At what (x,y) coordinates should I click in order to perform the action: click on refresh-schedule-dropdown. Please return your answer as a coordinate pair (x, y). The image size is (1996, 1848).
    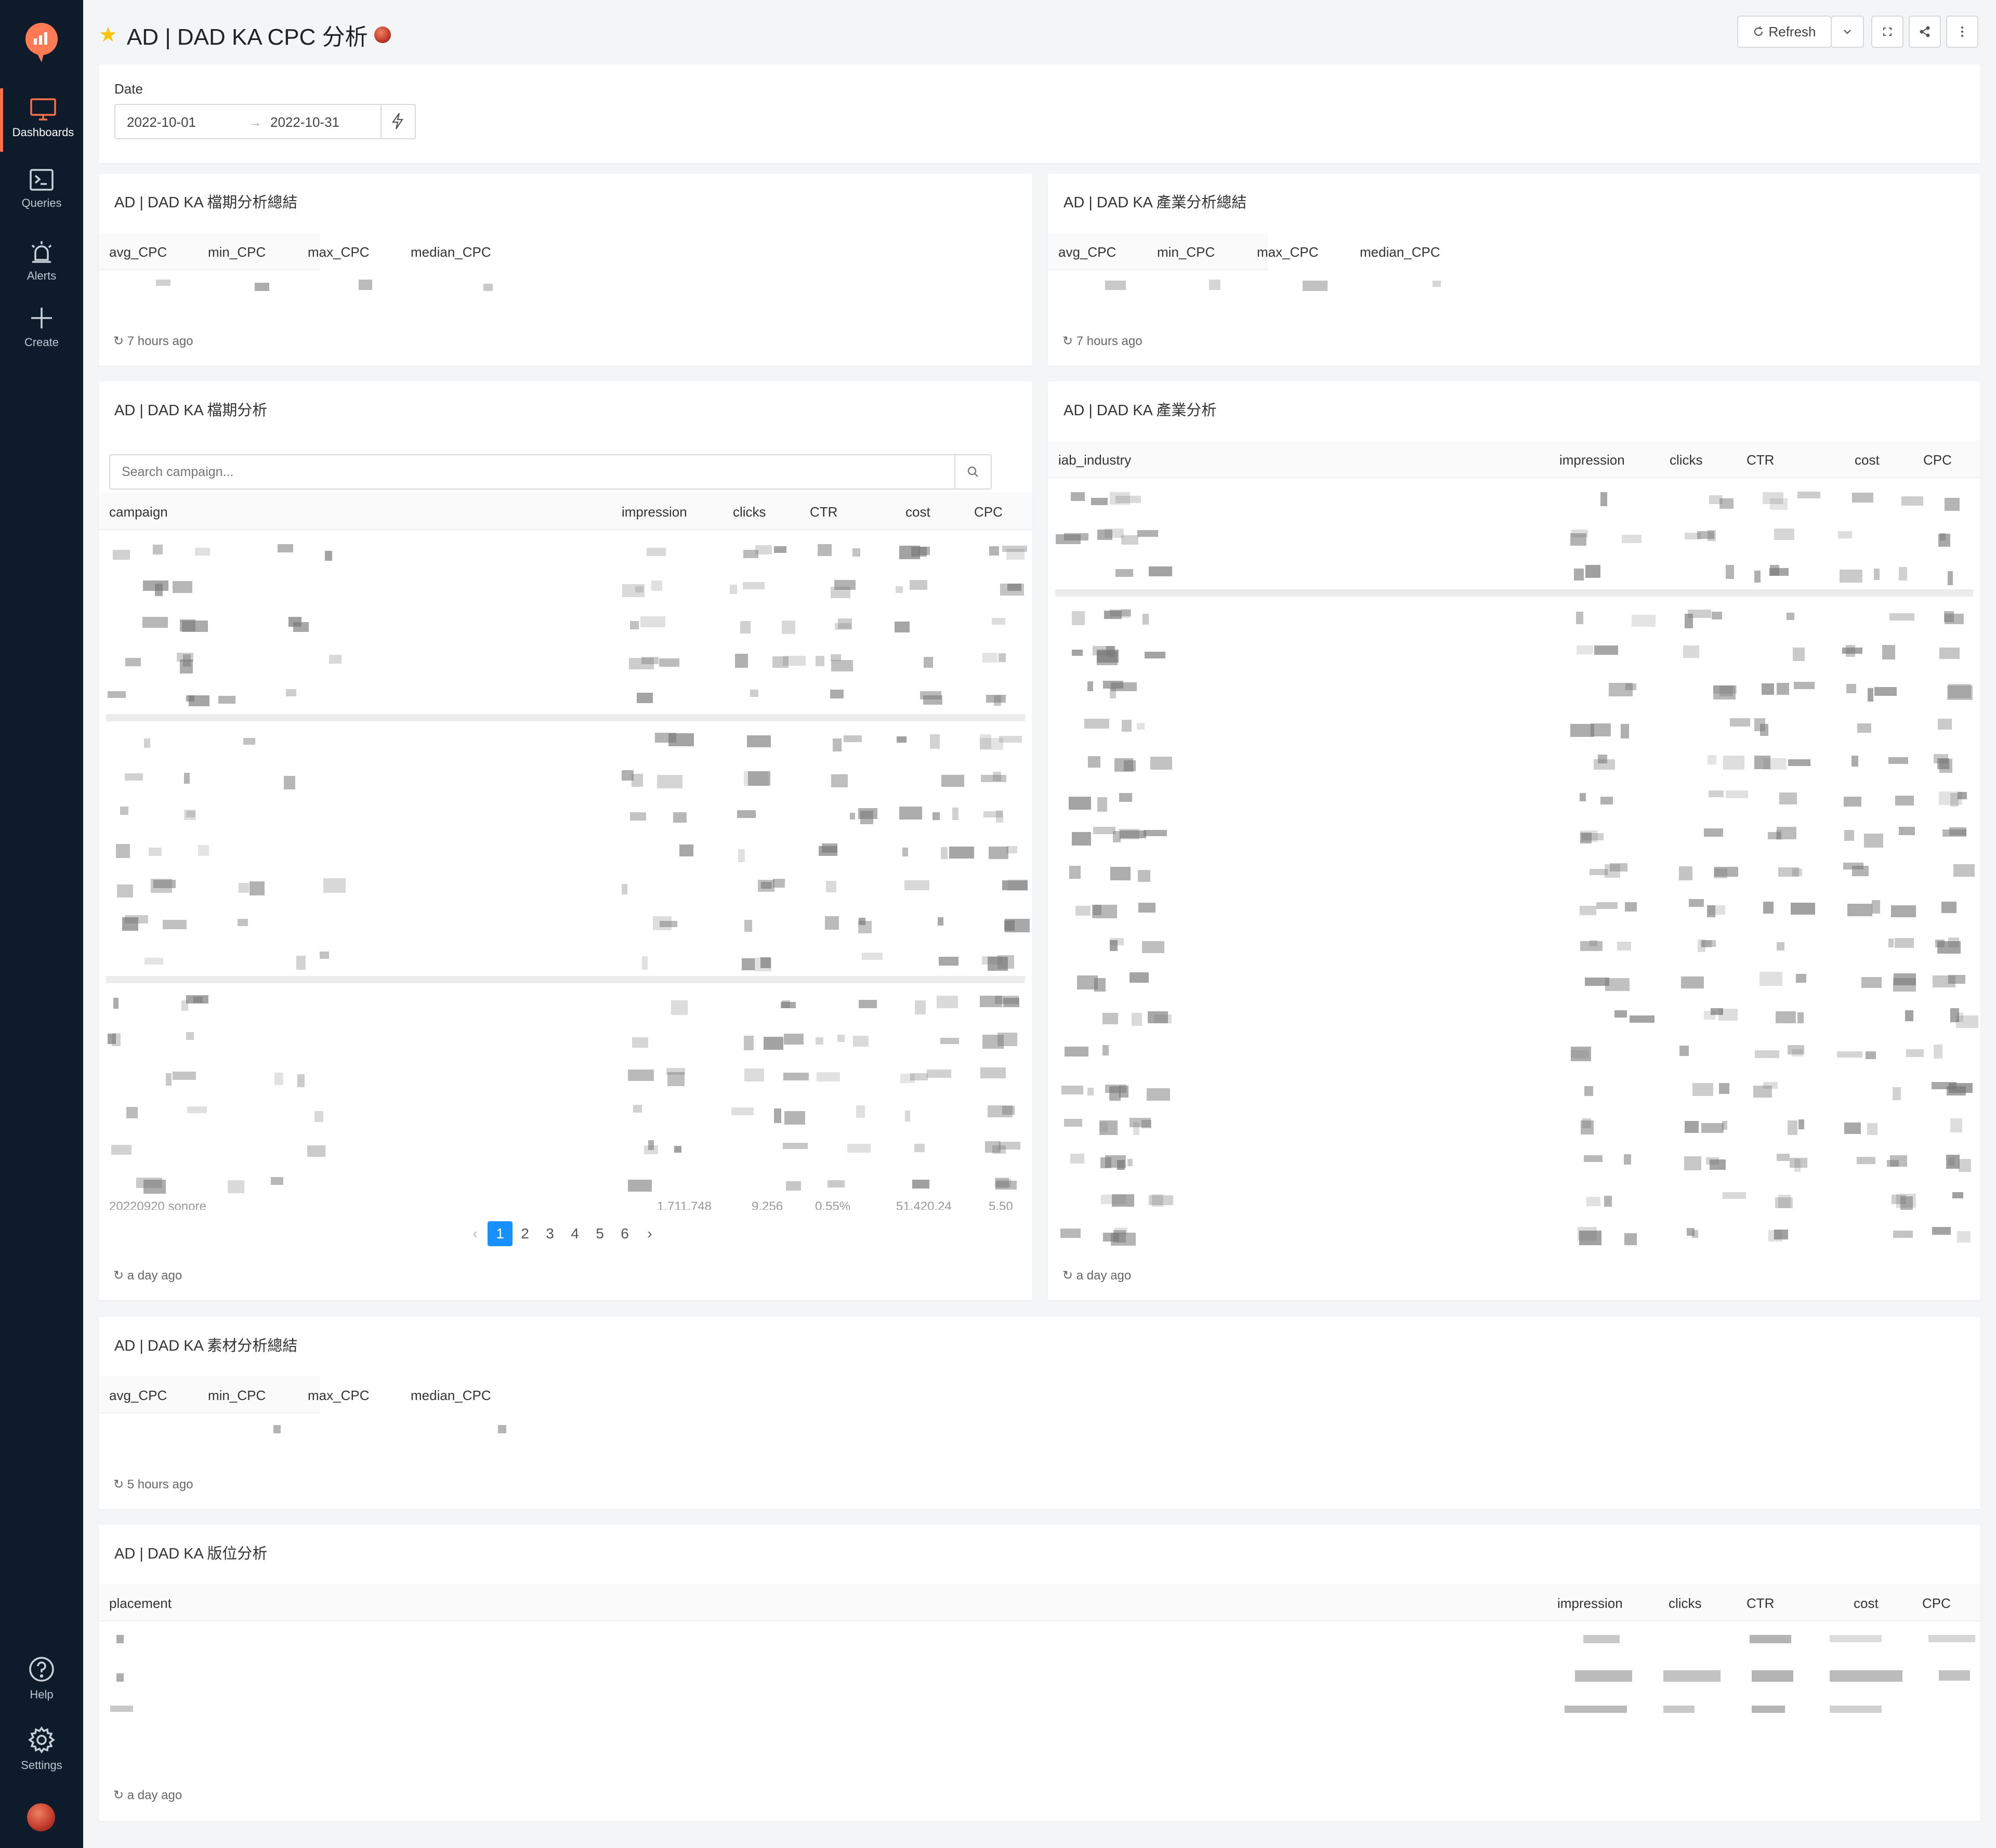
    Looking at the image, I should click on (1847, 32).